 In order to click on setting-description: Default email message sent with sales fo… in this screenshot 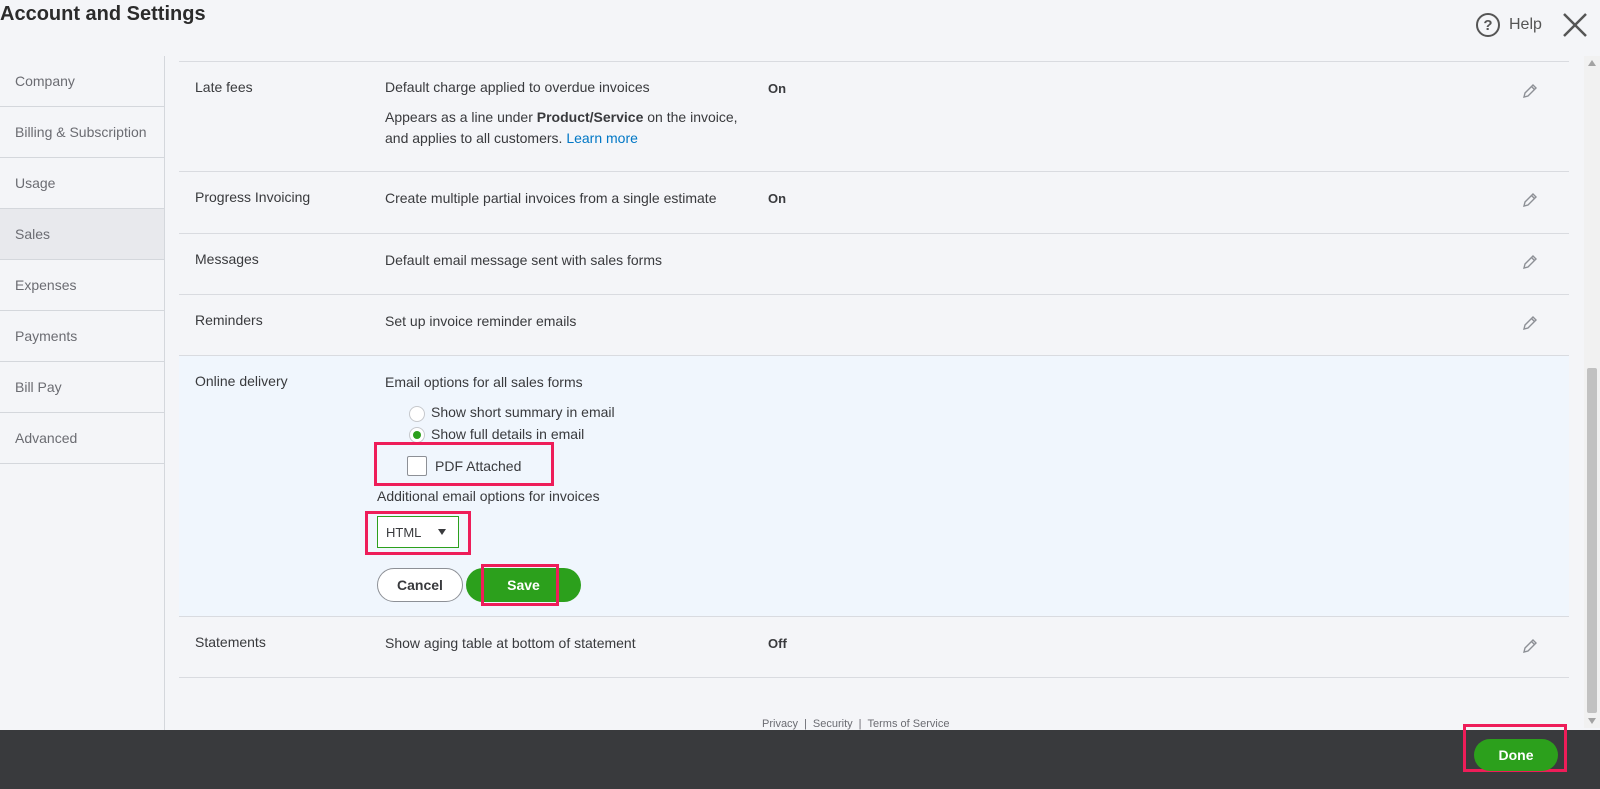, I will do `click(523, 260)`.